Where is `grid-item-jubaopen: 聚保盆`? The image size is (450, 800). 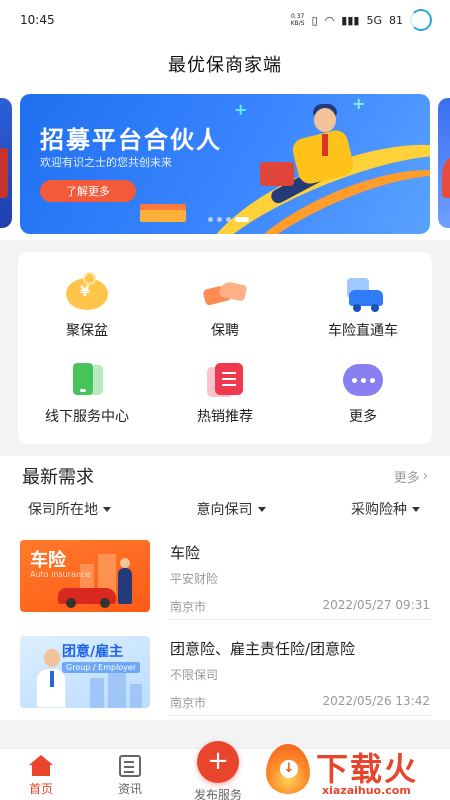 grid-item-jubaopen: 聚保盆 is located at coordinates (87, 305).